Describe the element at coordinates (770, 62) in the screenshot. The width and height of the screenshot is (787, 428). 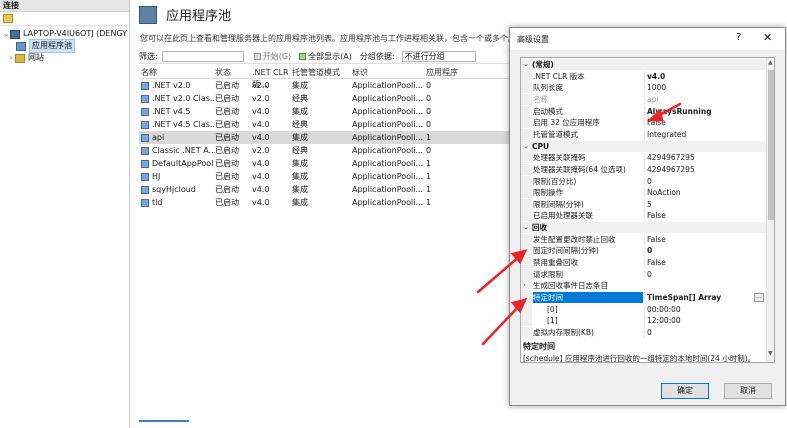
I see `scroll-up-icon: ▲` at that location.